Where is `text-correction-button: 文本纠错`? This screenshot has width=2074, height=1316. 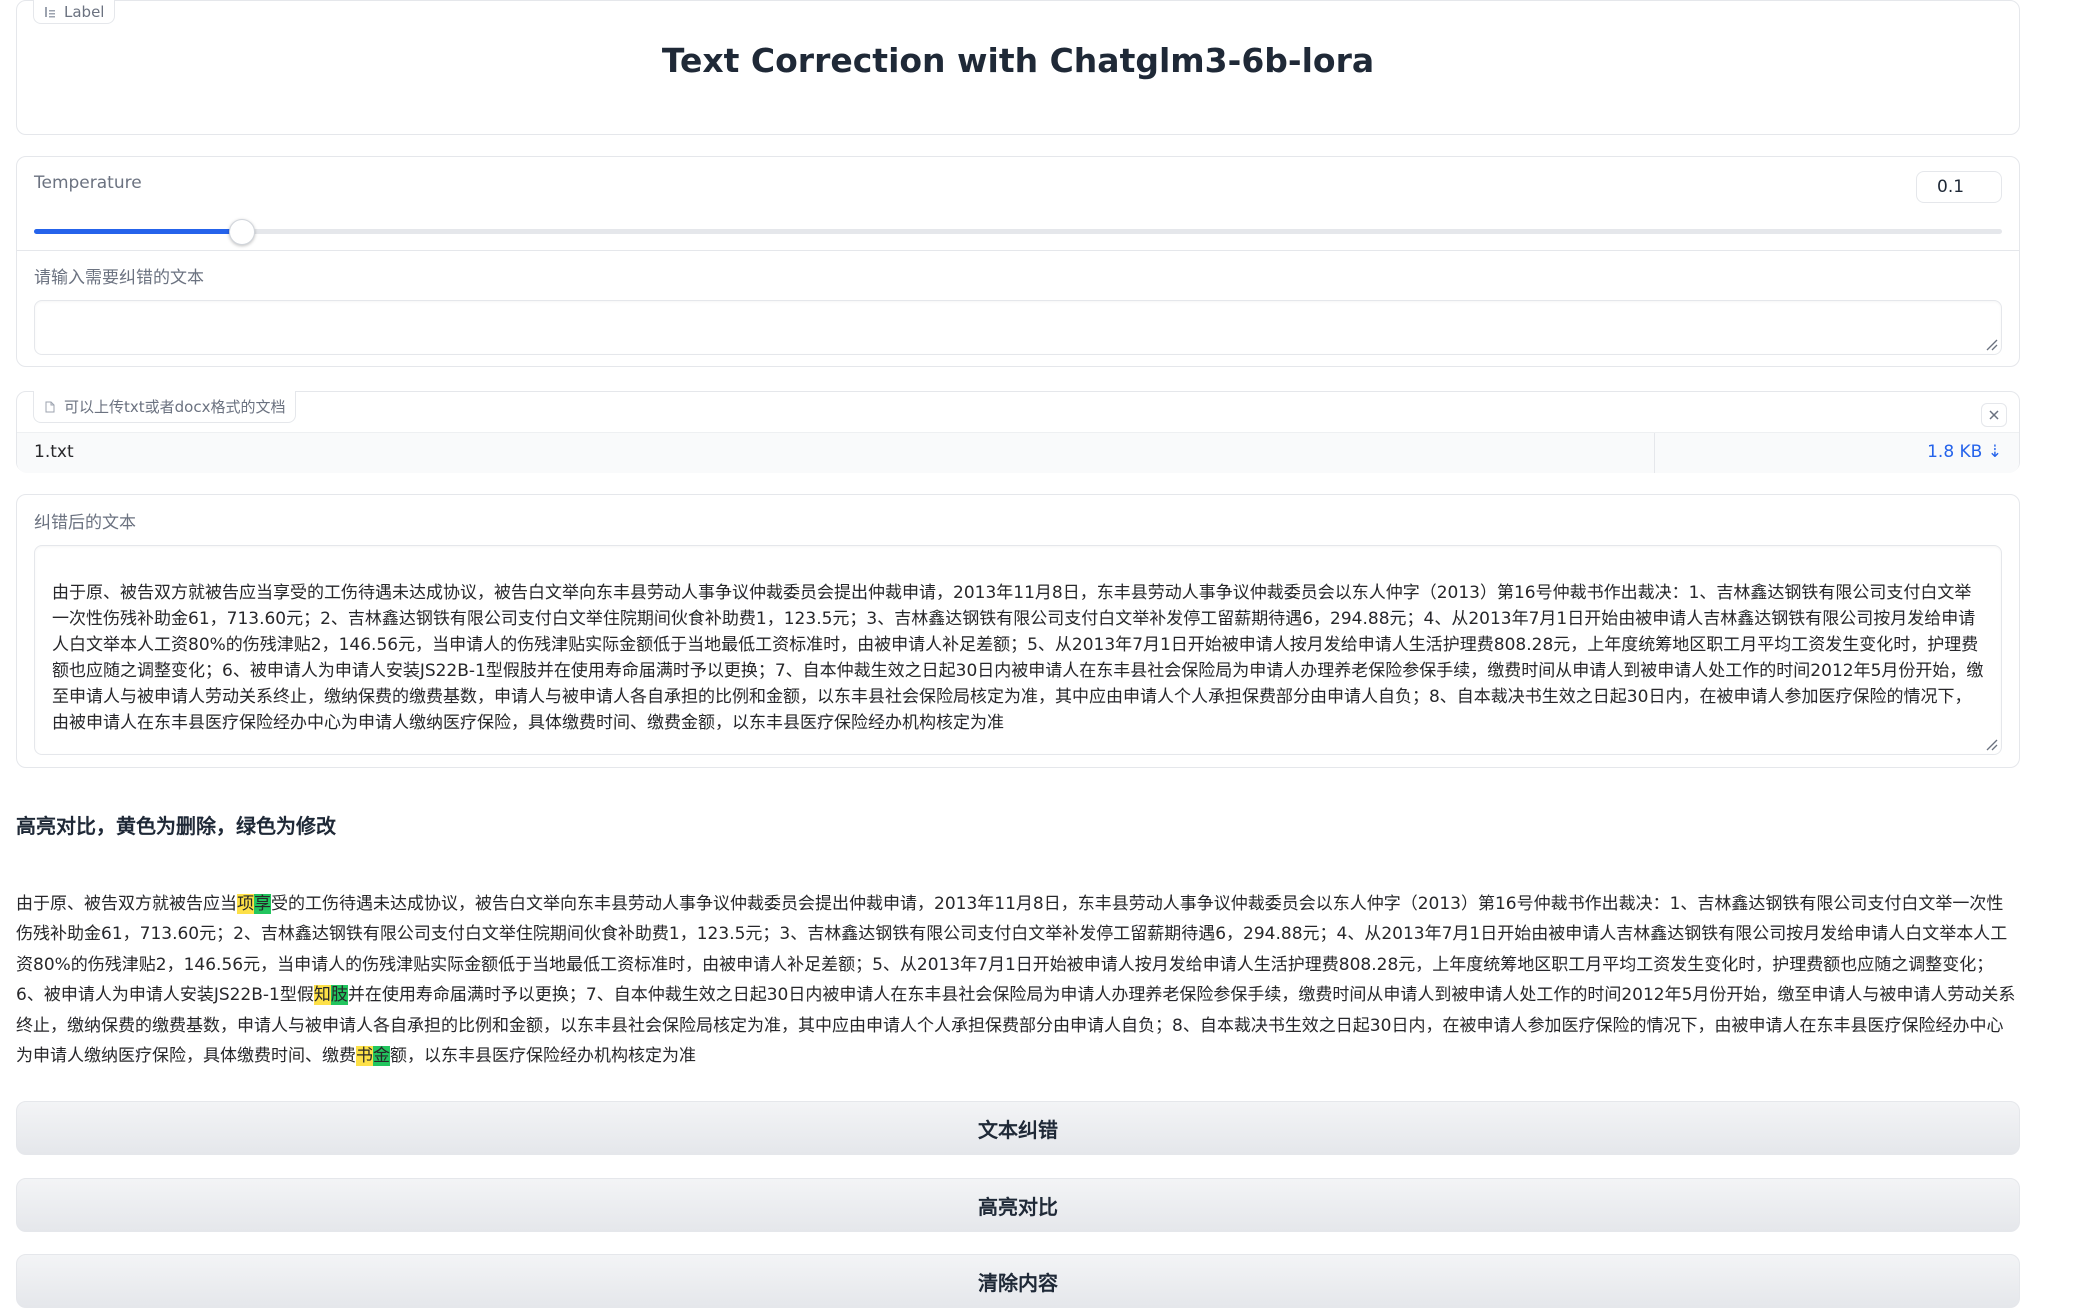
text-correction-button: 文本纠错 is located at coordinates (1018, 1128).